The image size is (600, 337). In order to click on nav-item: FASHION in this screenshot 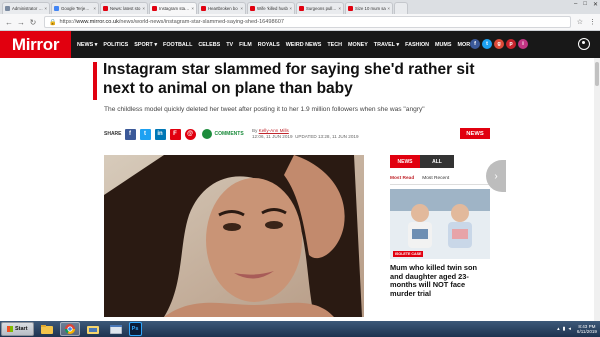, I will do `click(417, 45)`.